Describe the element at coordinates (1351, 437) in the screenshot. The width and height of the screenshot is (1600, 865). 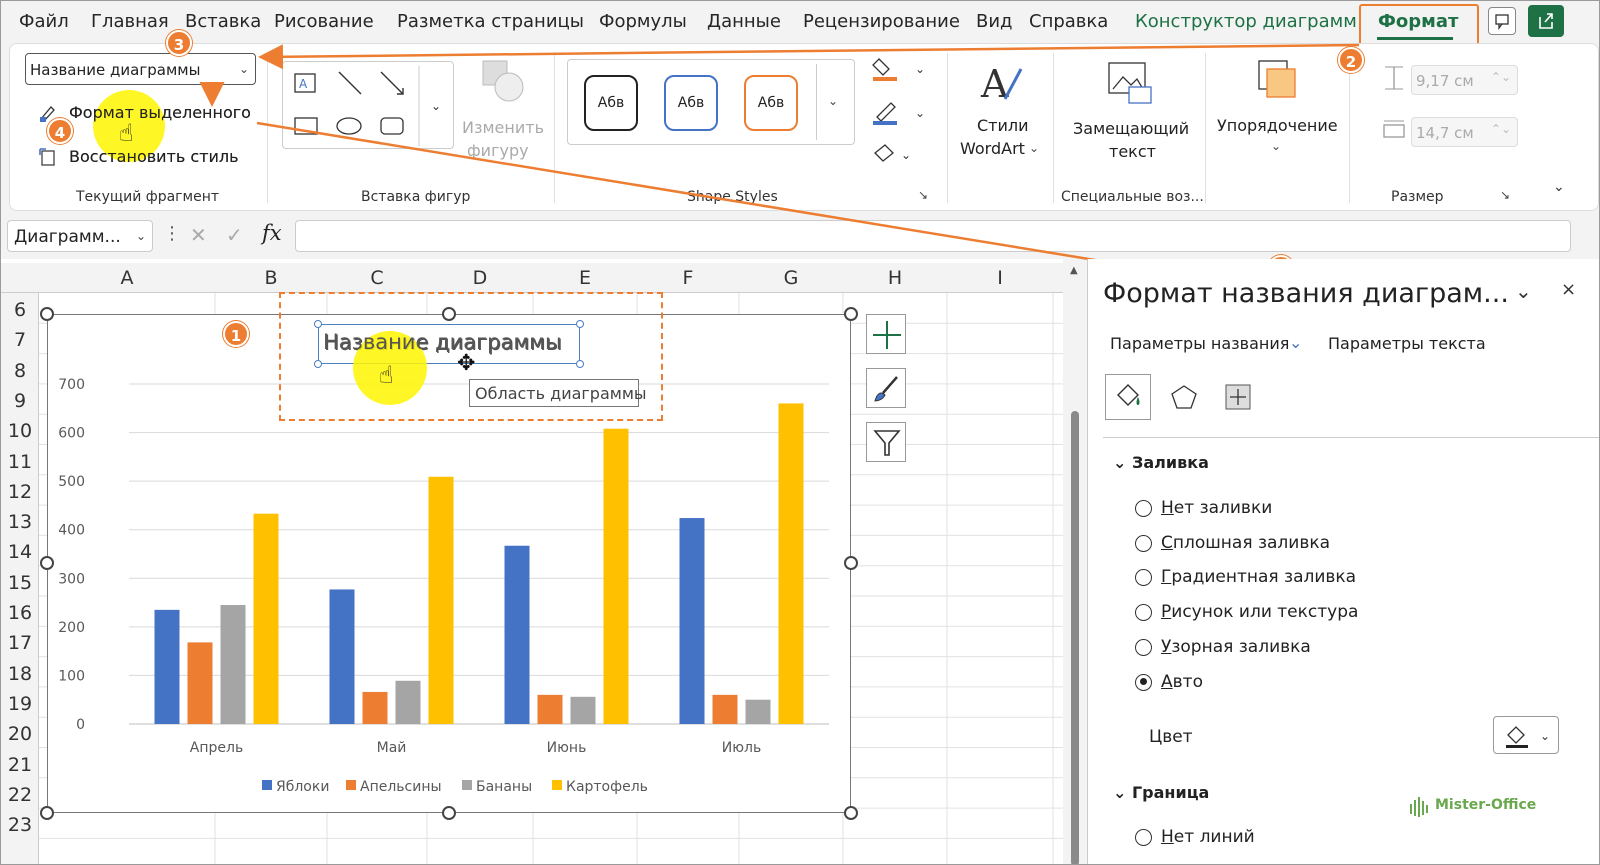
I see `pane-divider` at that location.